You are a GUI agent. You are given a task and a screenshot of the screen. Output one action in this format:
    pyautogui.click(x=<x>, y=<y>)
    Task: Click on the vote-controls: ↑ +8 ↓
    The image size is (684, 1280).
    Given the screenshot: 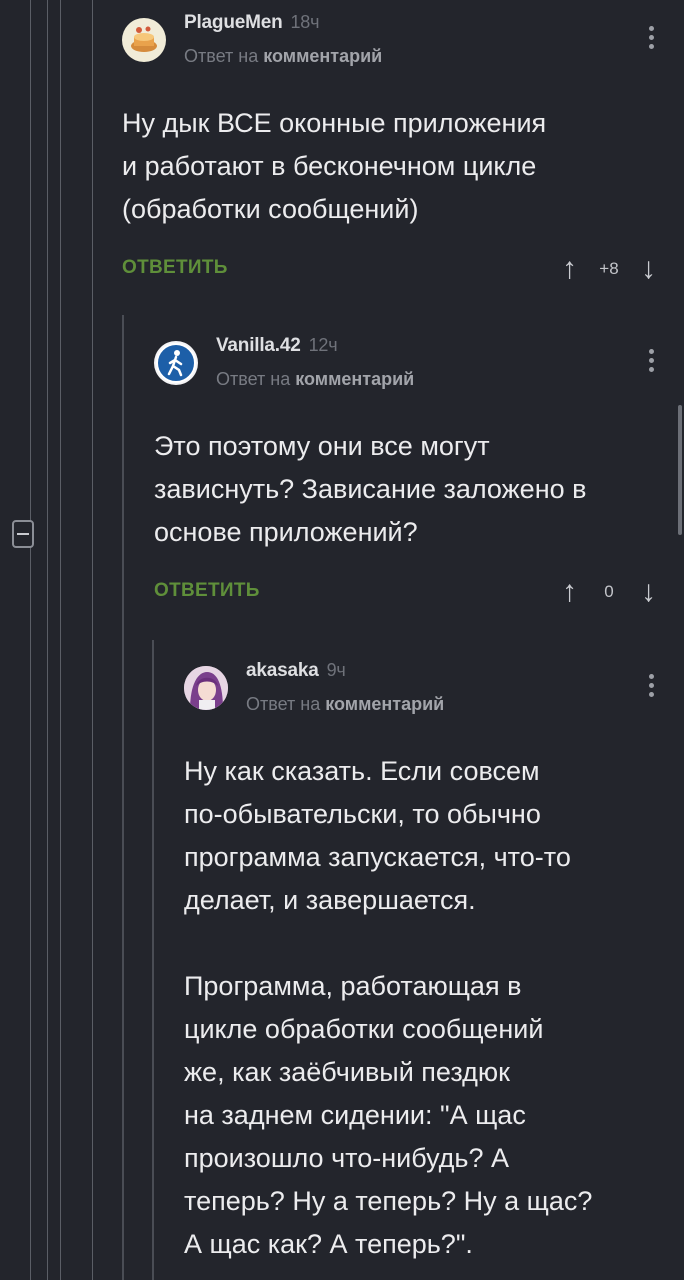 What is the action you would take?
    pyautogui.click(x=609, y=269)
    